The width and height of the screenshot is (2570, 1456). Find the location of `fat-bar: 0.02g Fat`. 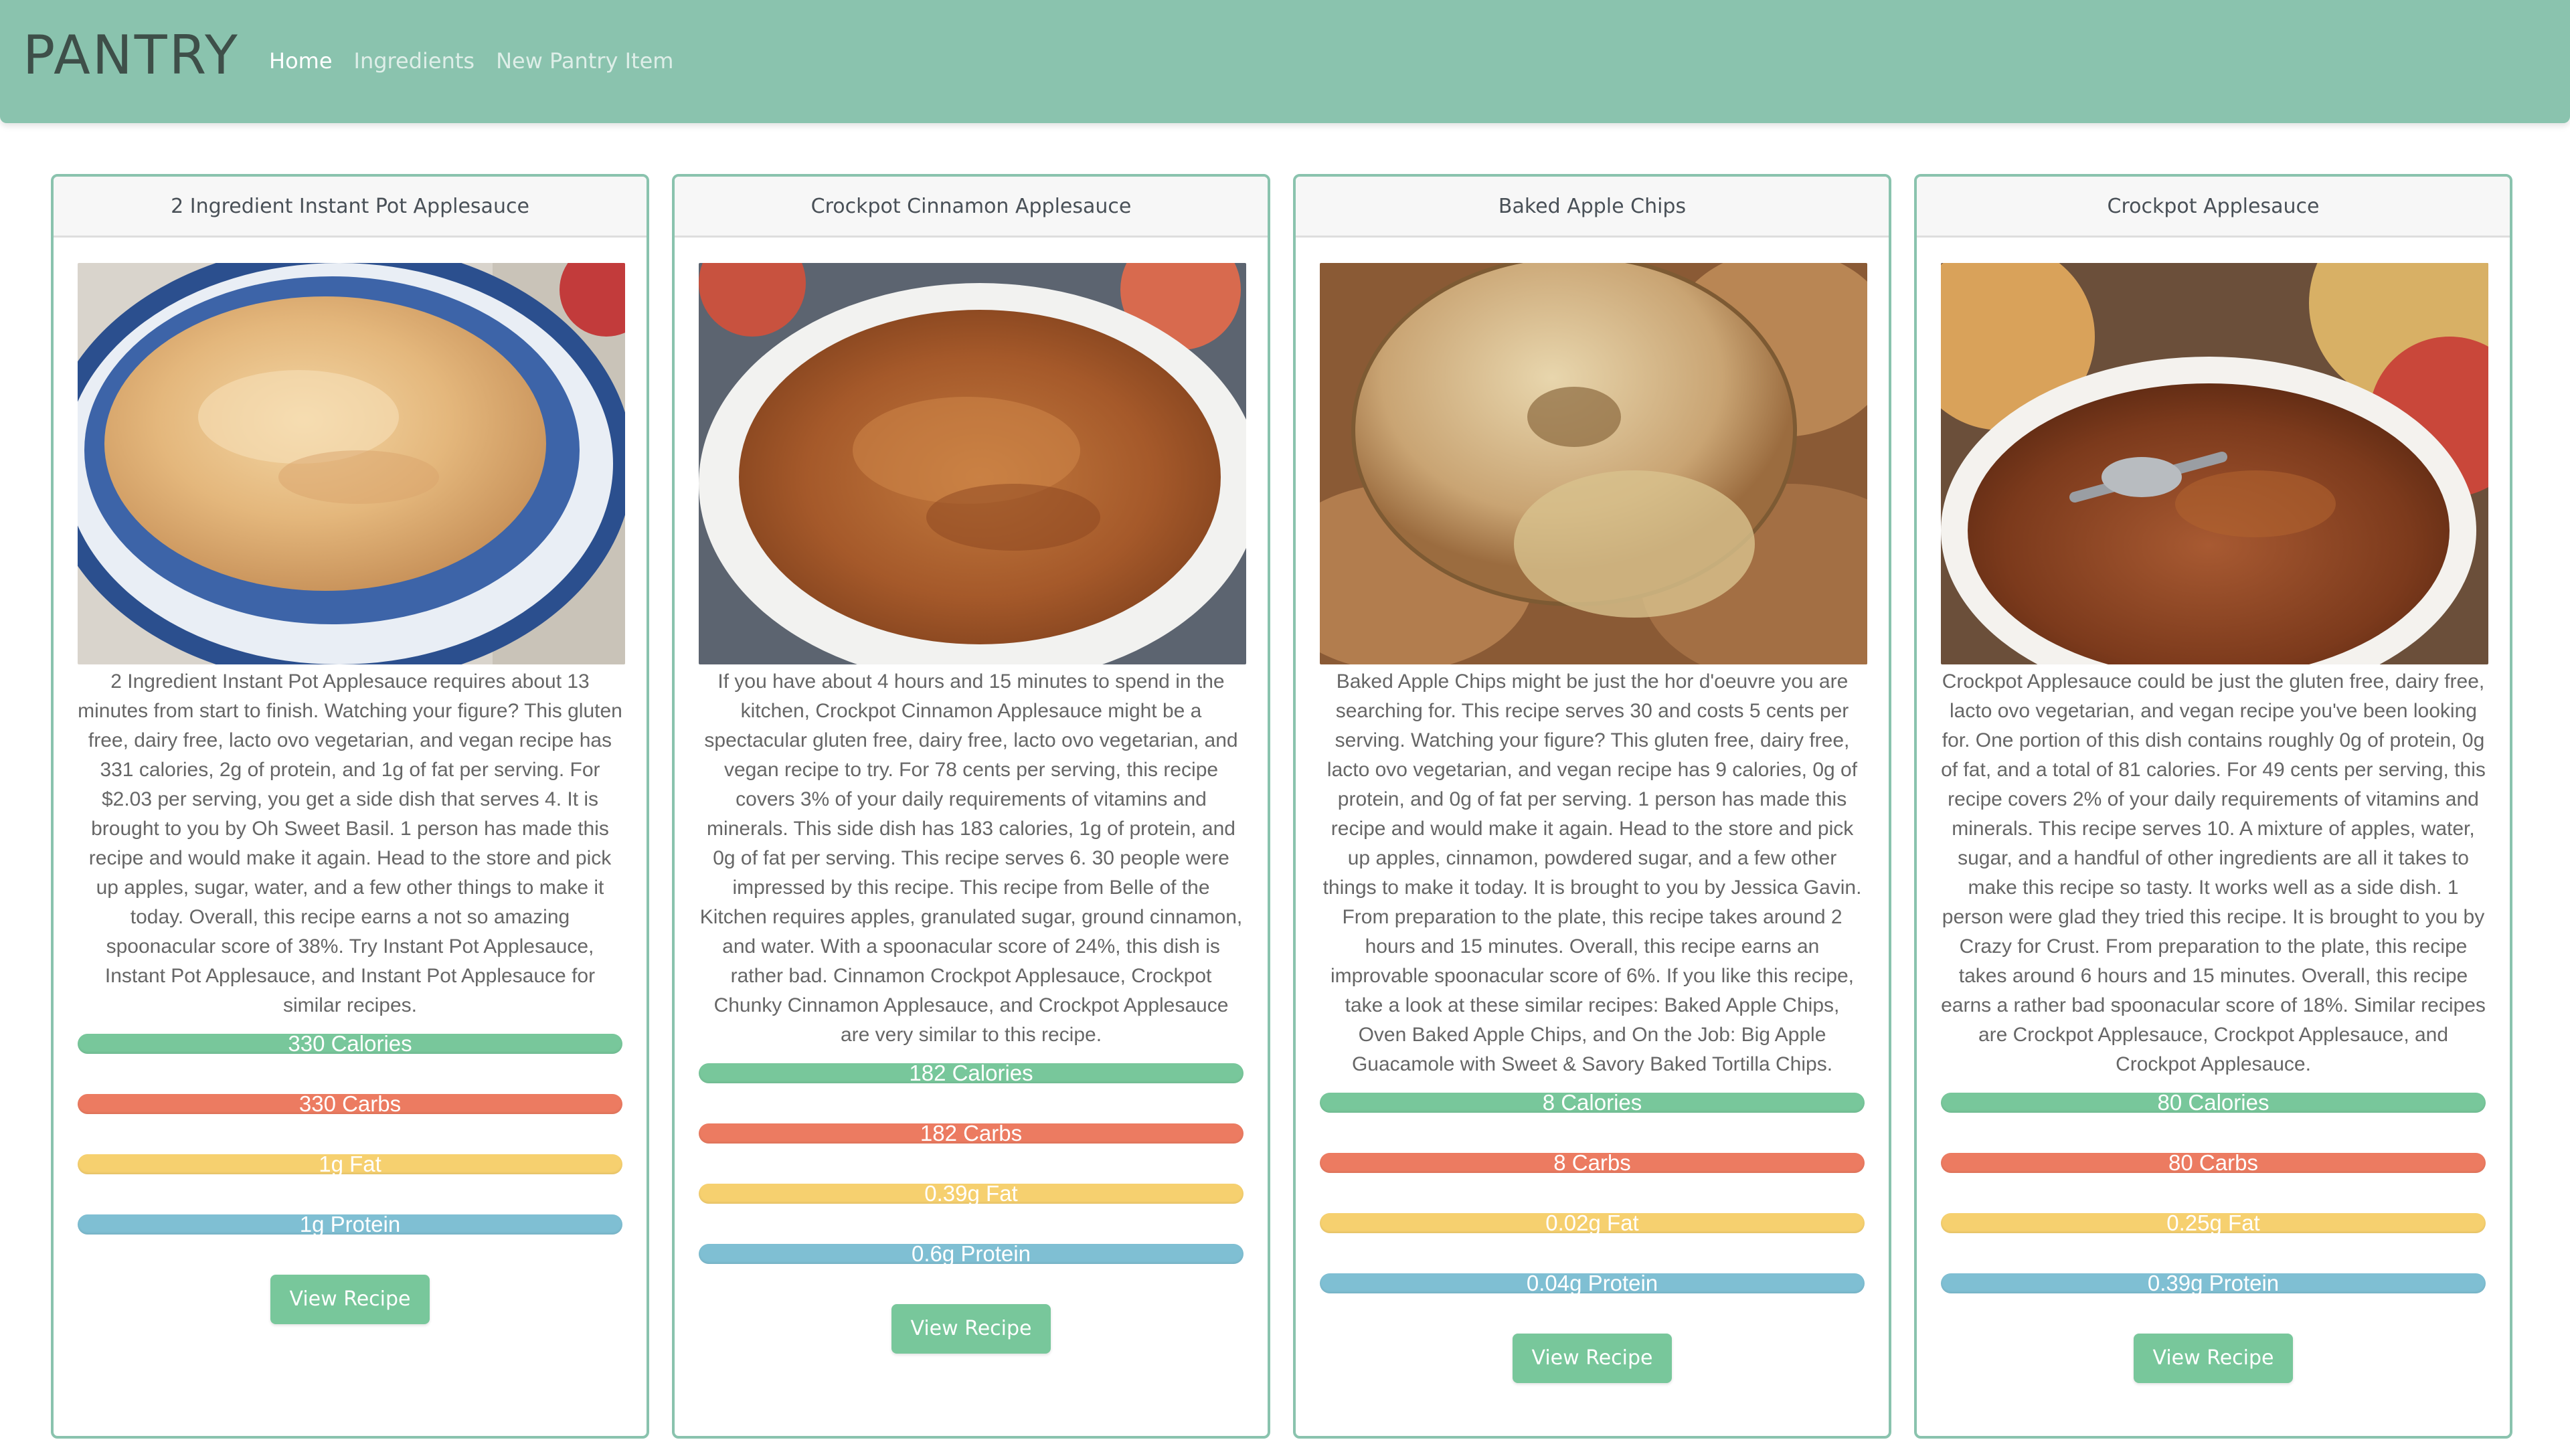

fat-bar: 0.02g Fat is located at coordinates (1592, 1223).